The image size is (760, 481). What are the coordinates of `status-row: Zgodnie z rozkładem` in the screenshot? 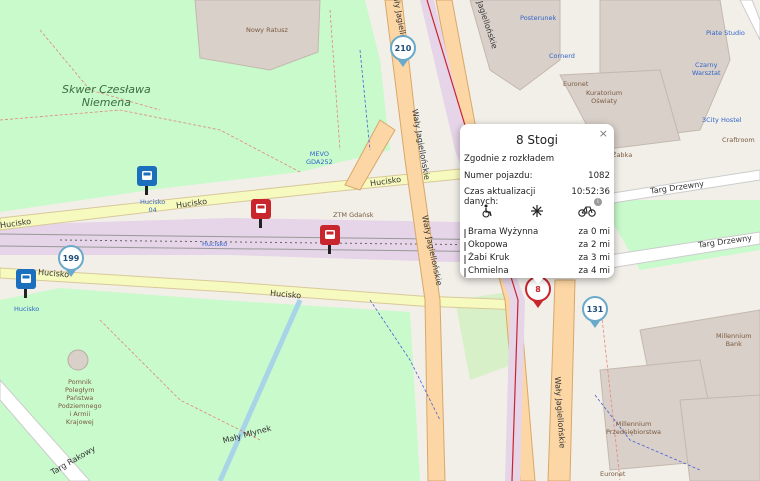 It's located at (537, 159).